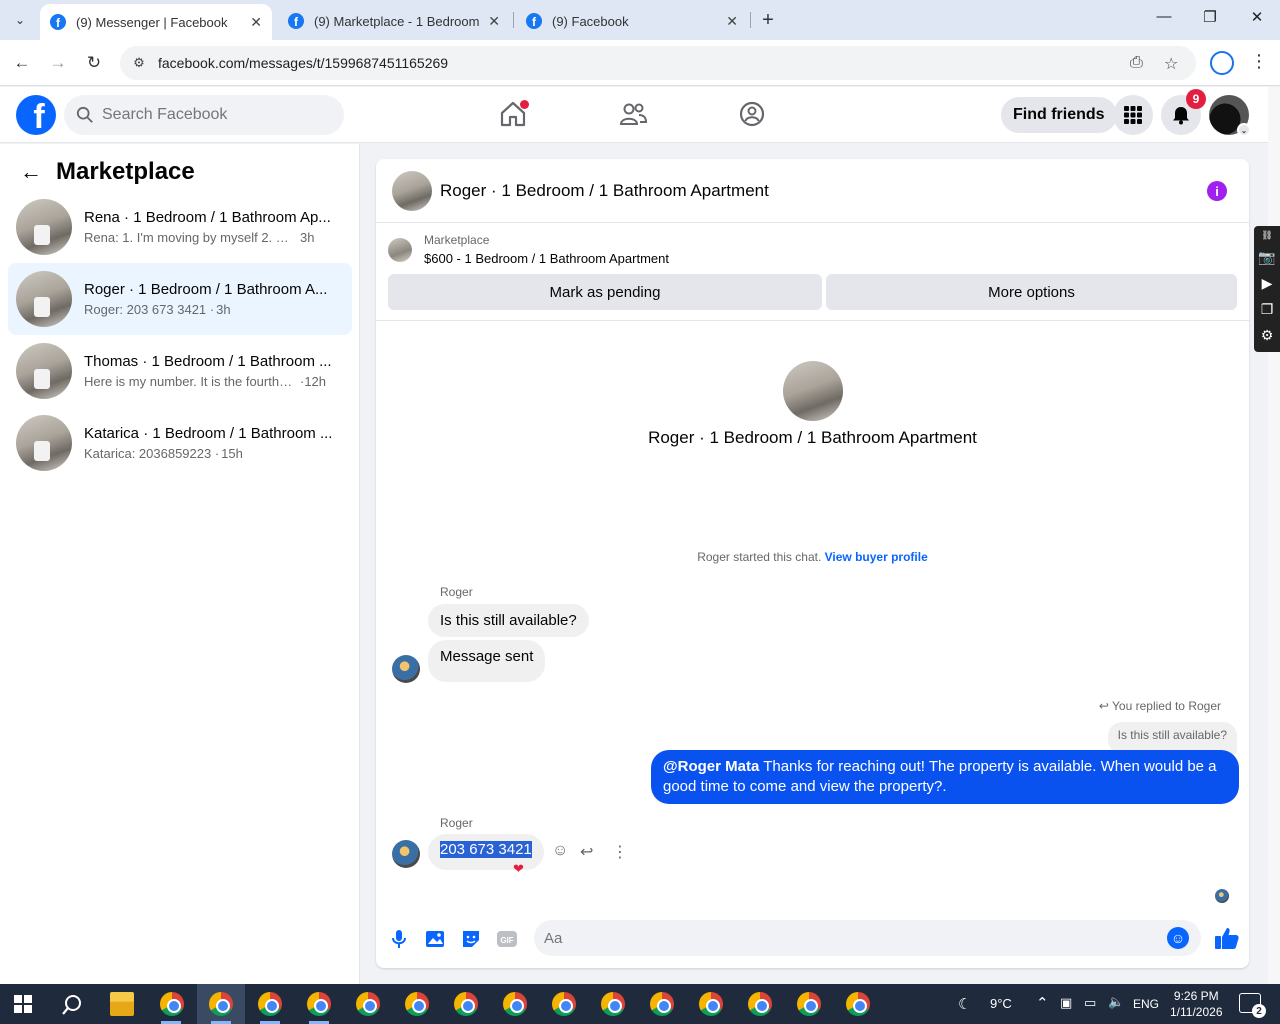 This screenshot has width=1280, height=1024. I want to click on incoming-message: Message sent, so click(487, 661).